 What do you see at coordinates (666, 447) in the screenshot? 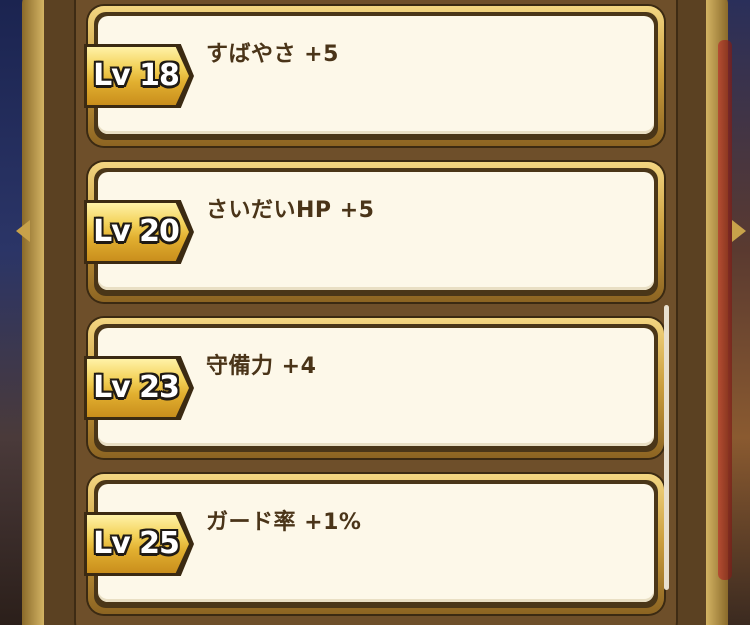
I see `scrollbar` at bounding box center [666, 447].